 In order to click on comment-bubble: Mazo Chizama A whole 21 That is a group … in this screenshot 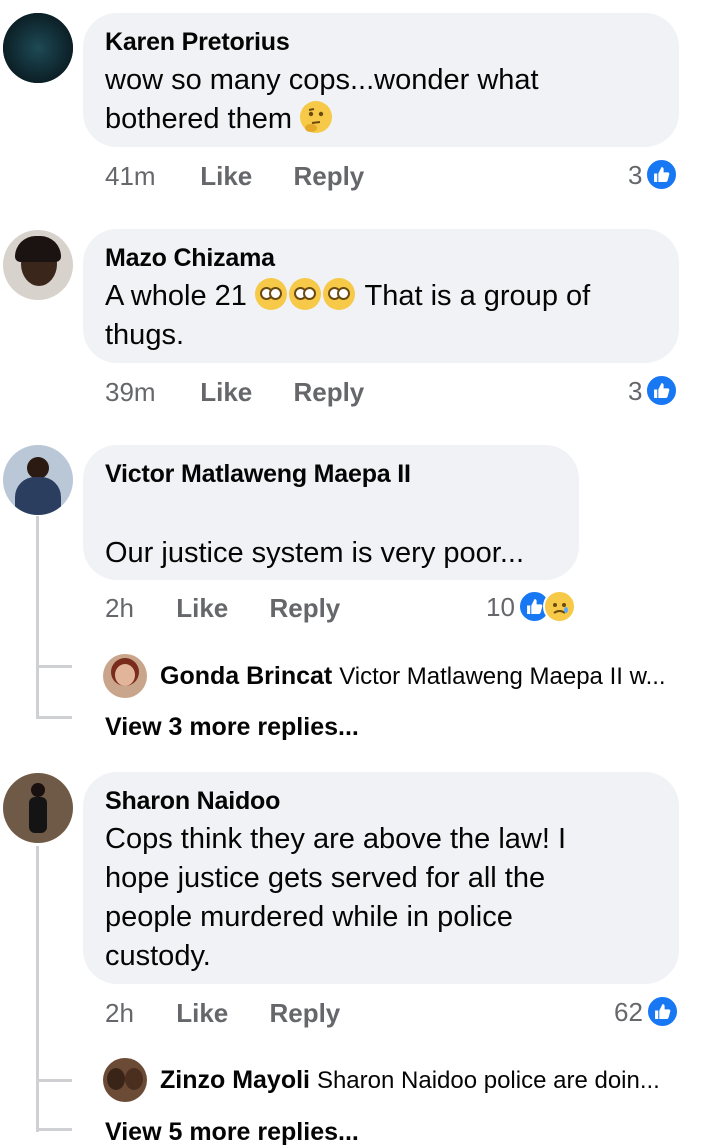, I will do `click(381, 296)`.